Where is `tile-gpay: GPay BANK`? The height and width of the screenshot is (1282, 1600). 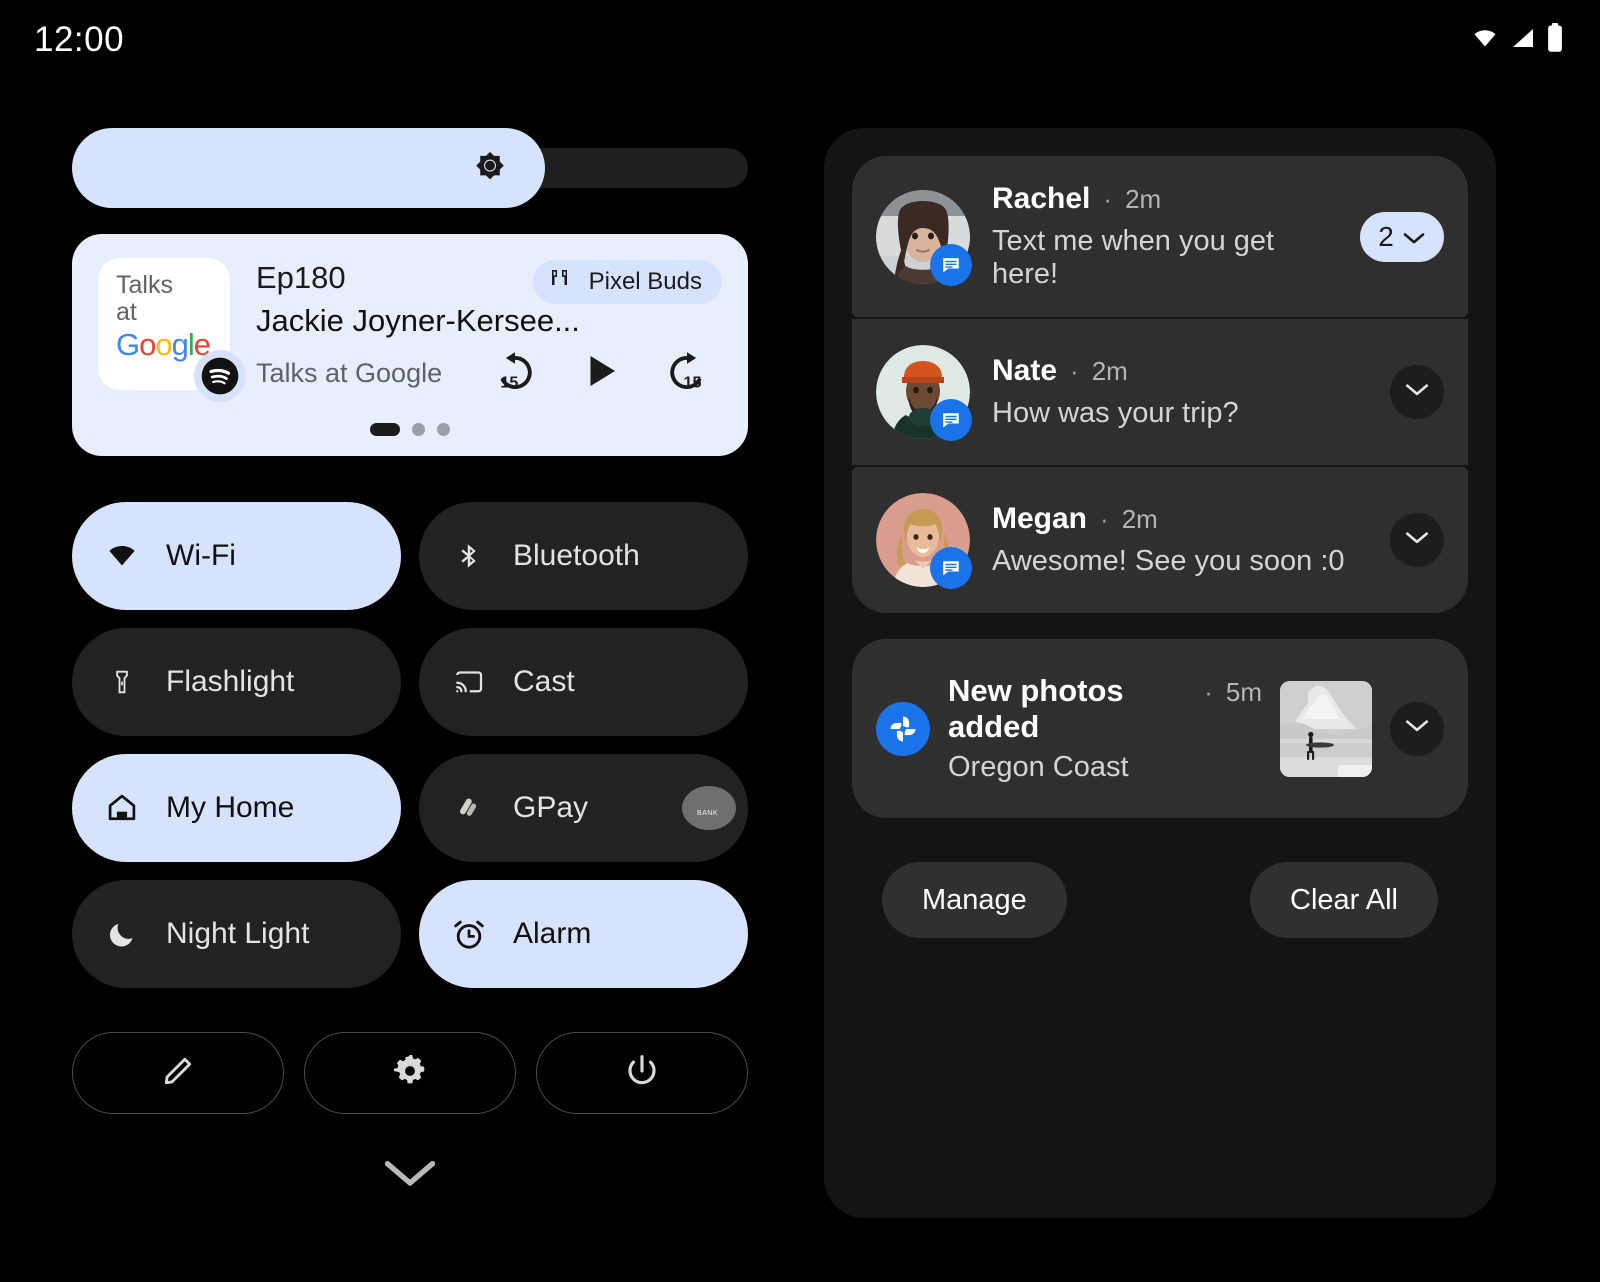
tile-gpay: GPay BANK is located at coordinates (583, 808).